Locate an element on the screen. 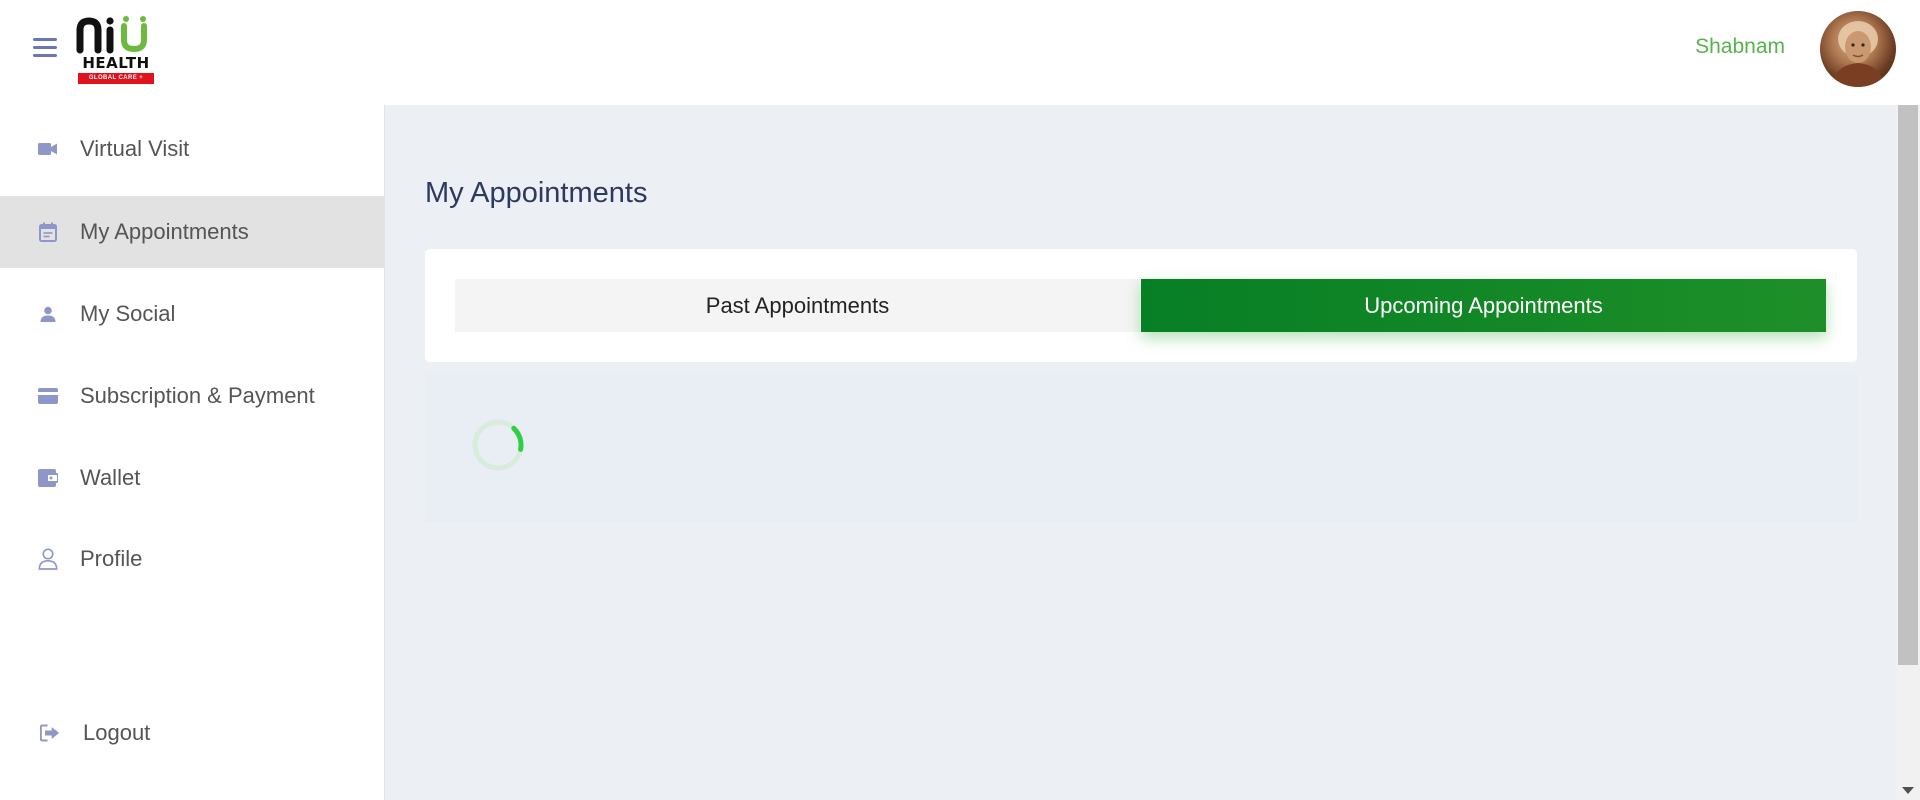  sidebar-item-label: Subscription & Payment is located at coordinates (197, 395).